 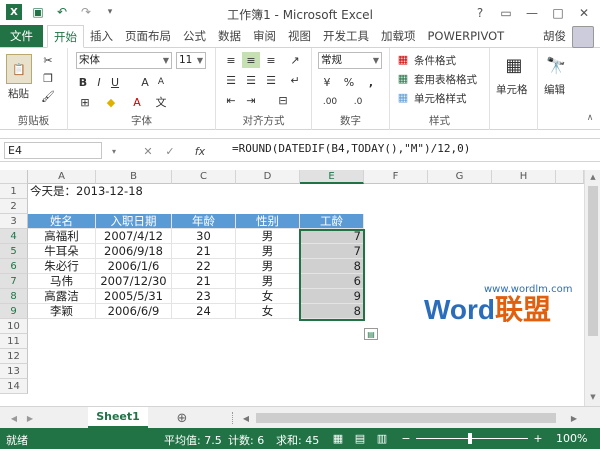 What do you see at coordinates (19, 69) in the screenshot?
I see `paste-icon: 📋` at bounding box center [19, 69].